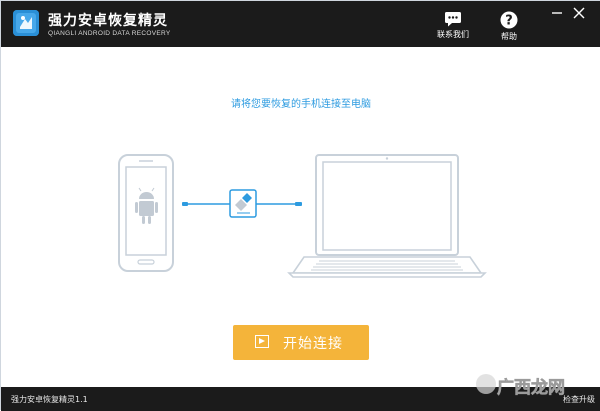 The image size is (600, 411). I want to click on app-subtitle: QIANGLI ANDROID DATA RECOVERY, so click(109, 33).